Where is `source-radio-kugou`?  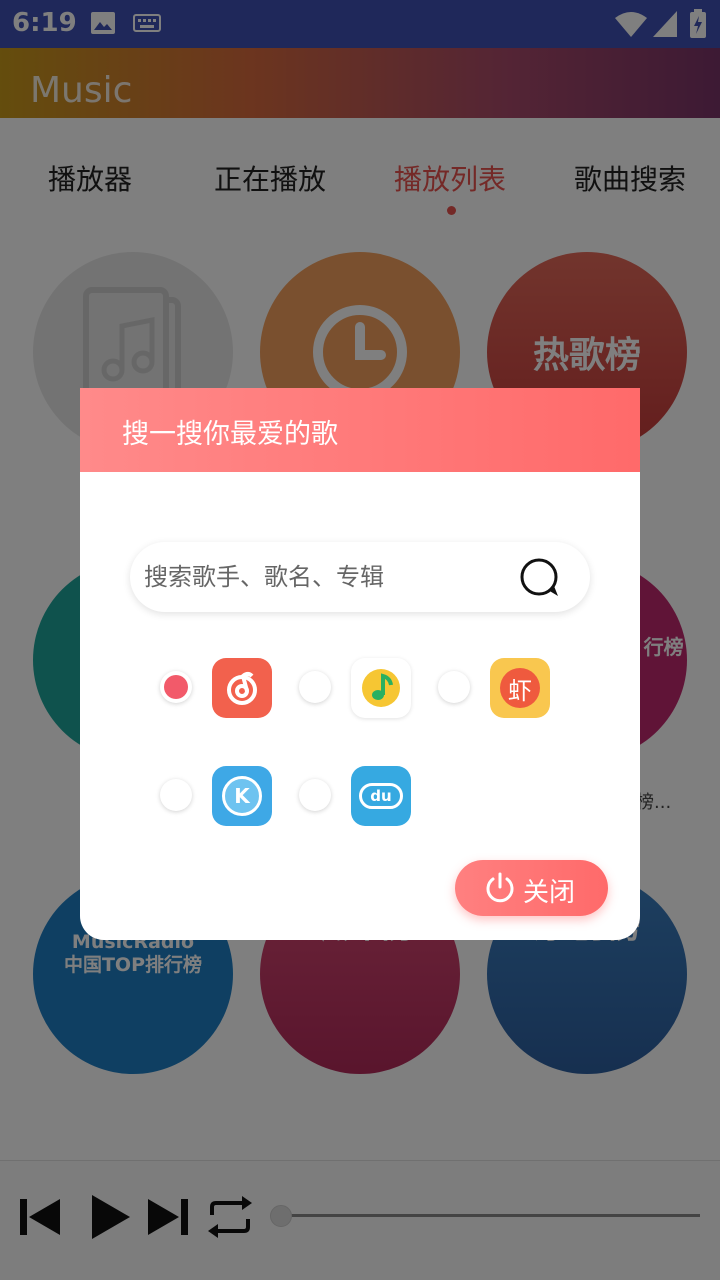 source-radio-kugou is located at coordinates (176, 795).